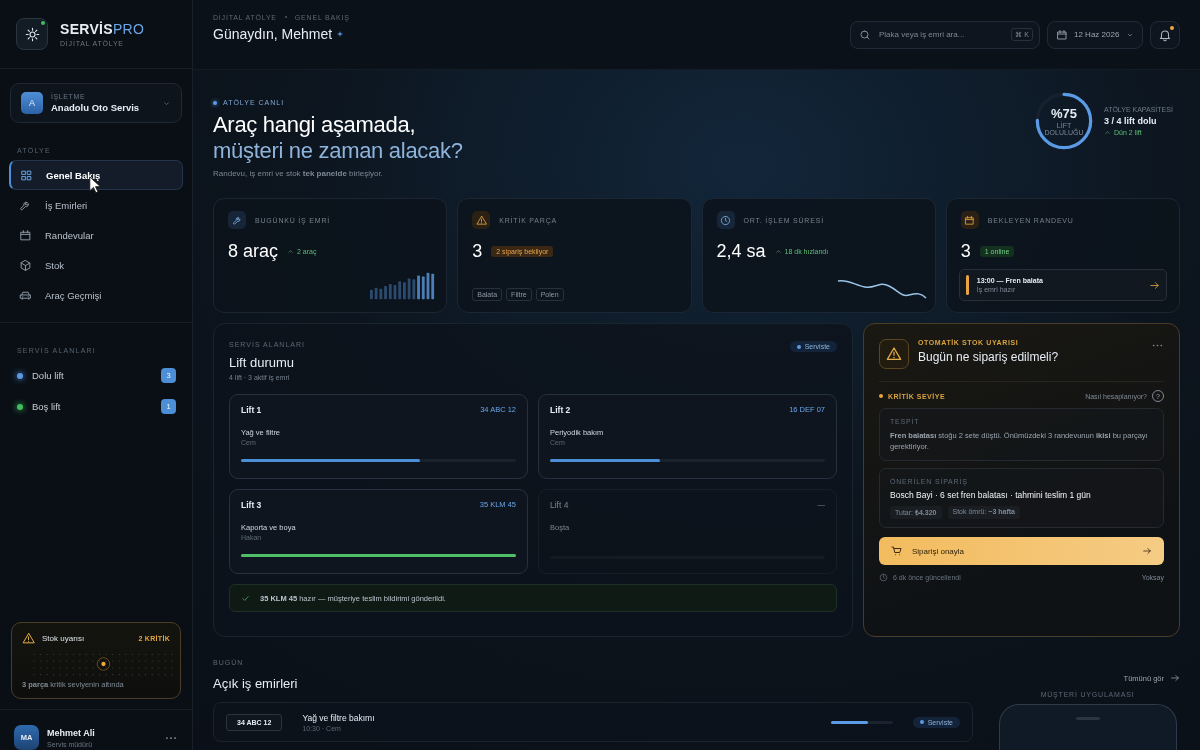  I want to click on business-avatar: A, so click(32, 103).